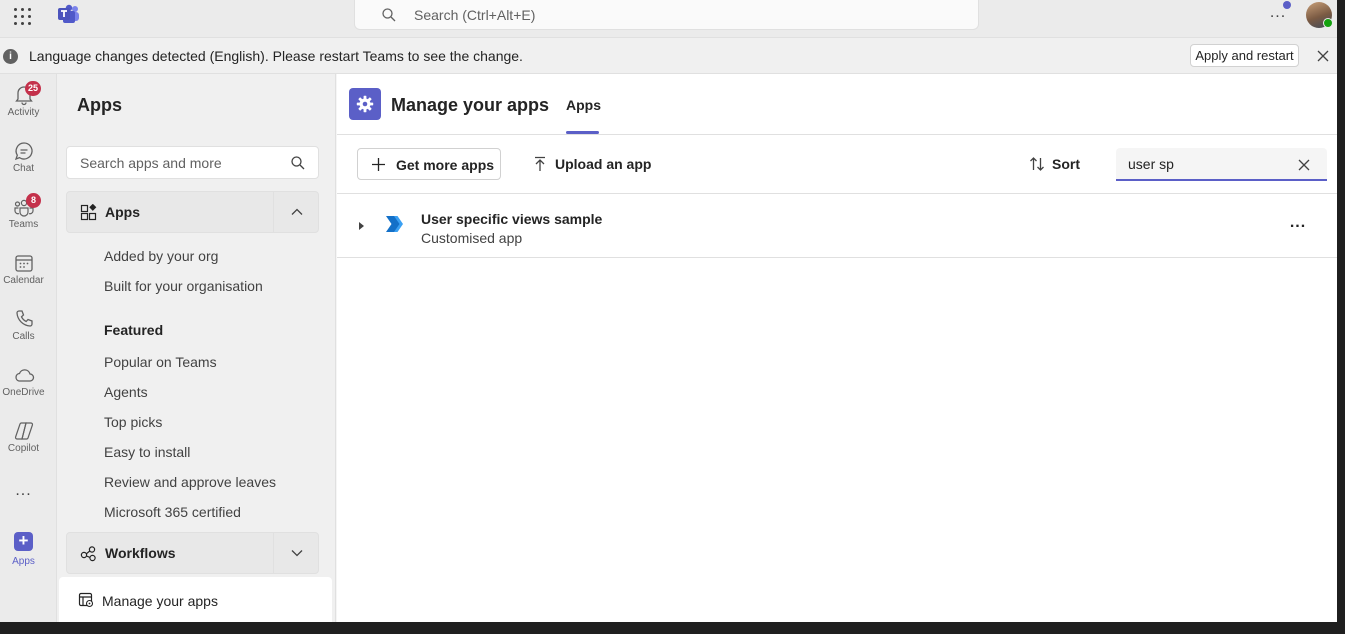  What do you see at coordinates (603, 164) in the screenshot?
I see `upload-app-label: Upload an app` at bounding box center [603, 164].